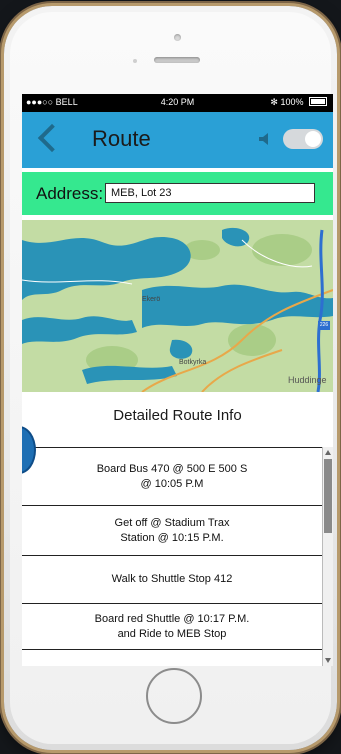 Image resolution: width=341 pixels, height=754 pixels. Describe the element at coordinates (210, 193) in the screenshot. I see `address-input: MEB, Lot 23` at that location.